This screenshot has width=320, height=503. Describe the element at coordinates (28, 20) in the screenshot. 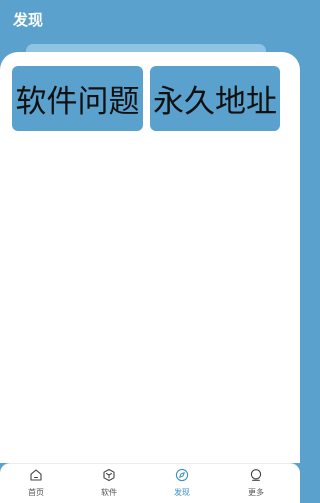

I see `page-title: 发现` at that location.